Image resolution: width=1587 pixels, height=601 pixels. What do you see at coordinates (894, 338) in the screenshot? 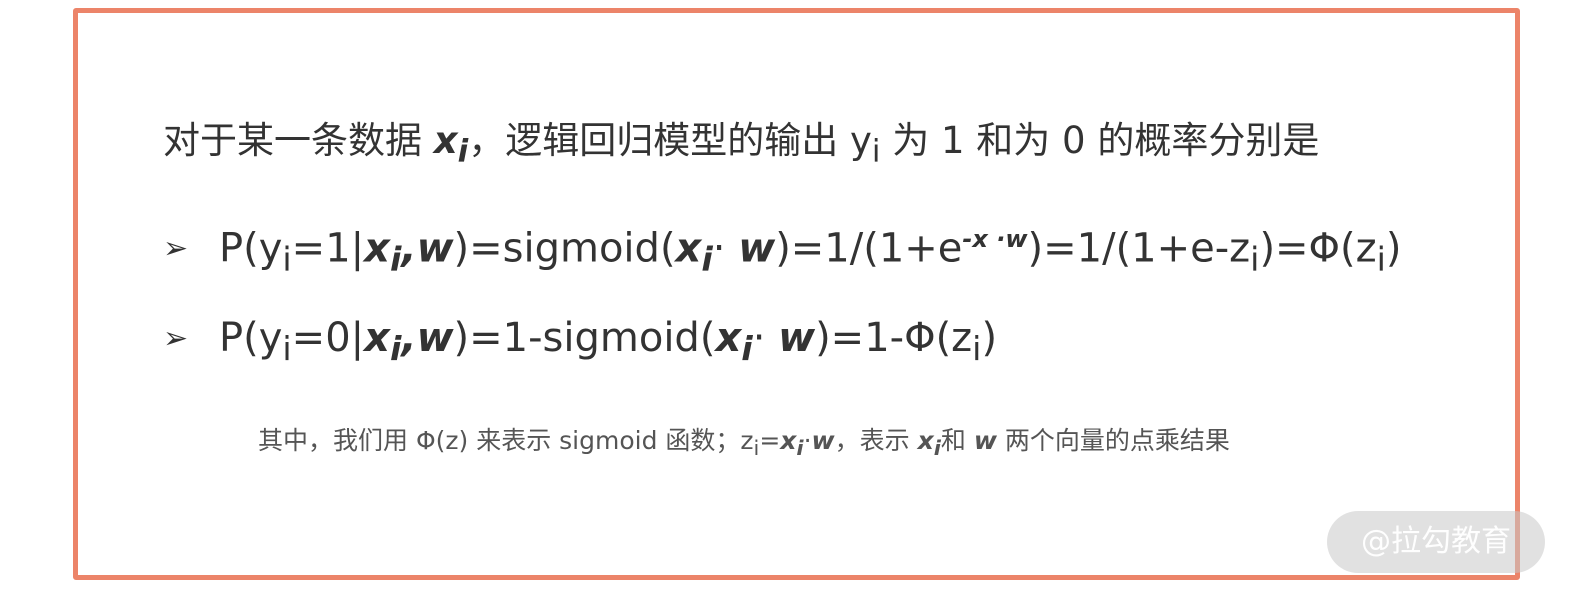
I see `formula-text: )=1-Φ(z` at bounding box center [894, 338].